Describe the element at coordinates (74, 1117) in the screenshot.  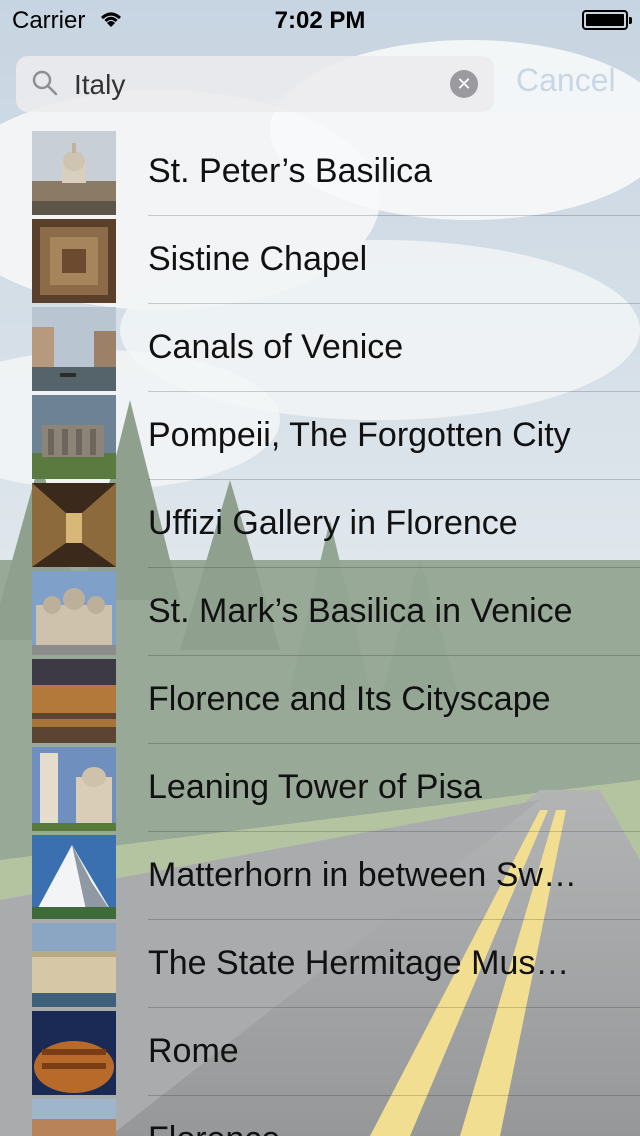
I see `city-thumbnail` at that location.